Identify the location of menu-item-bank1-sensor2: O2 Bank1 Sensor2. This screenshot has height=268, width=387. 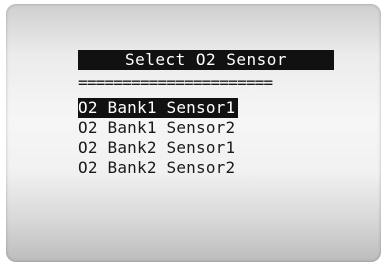
(158, 127).